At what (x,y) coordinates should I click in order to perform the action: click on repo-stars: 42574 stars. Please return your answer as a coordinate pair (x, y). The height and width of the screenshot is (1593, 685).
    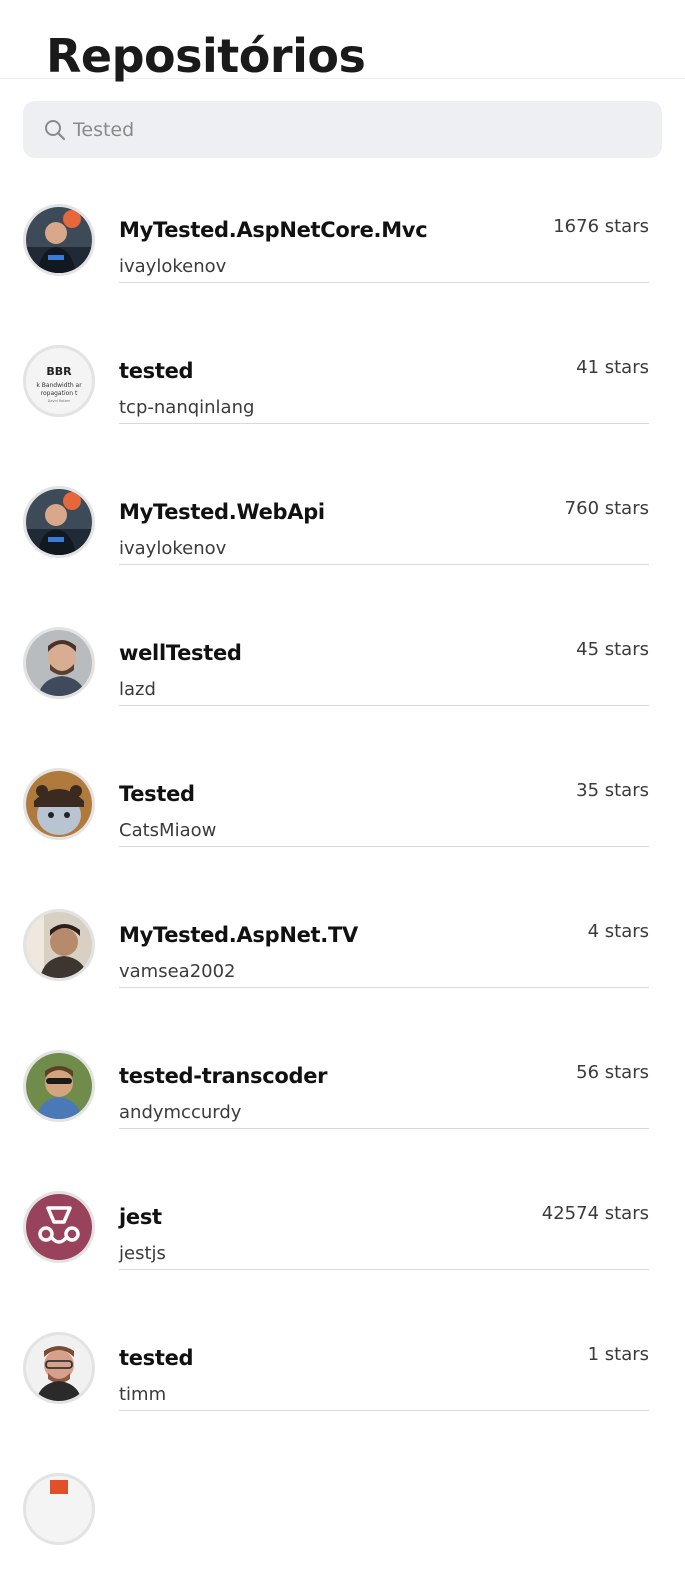
    Looking at the image, I should click on (595, 1213).